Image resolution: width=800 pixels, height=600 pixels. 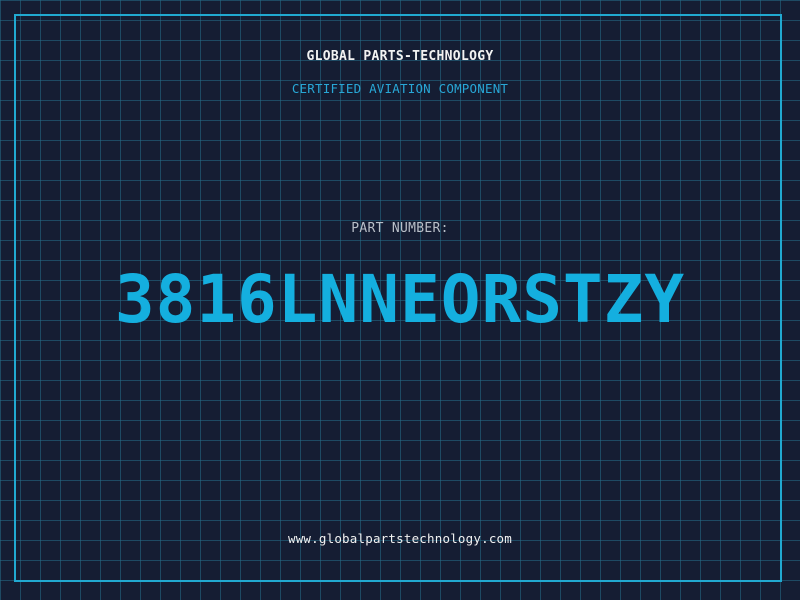 I want to click on part-number-label: PART NUMBER:, so click(x=400, y=228).